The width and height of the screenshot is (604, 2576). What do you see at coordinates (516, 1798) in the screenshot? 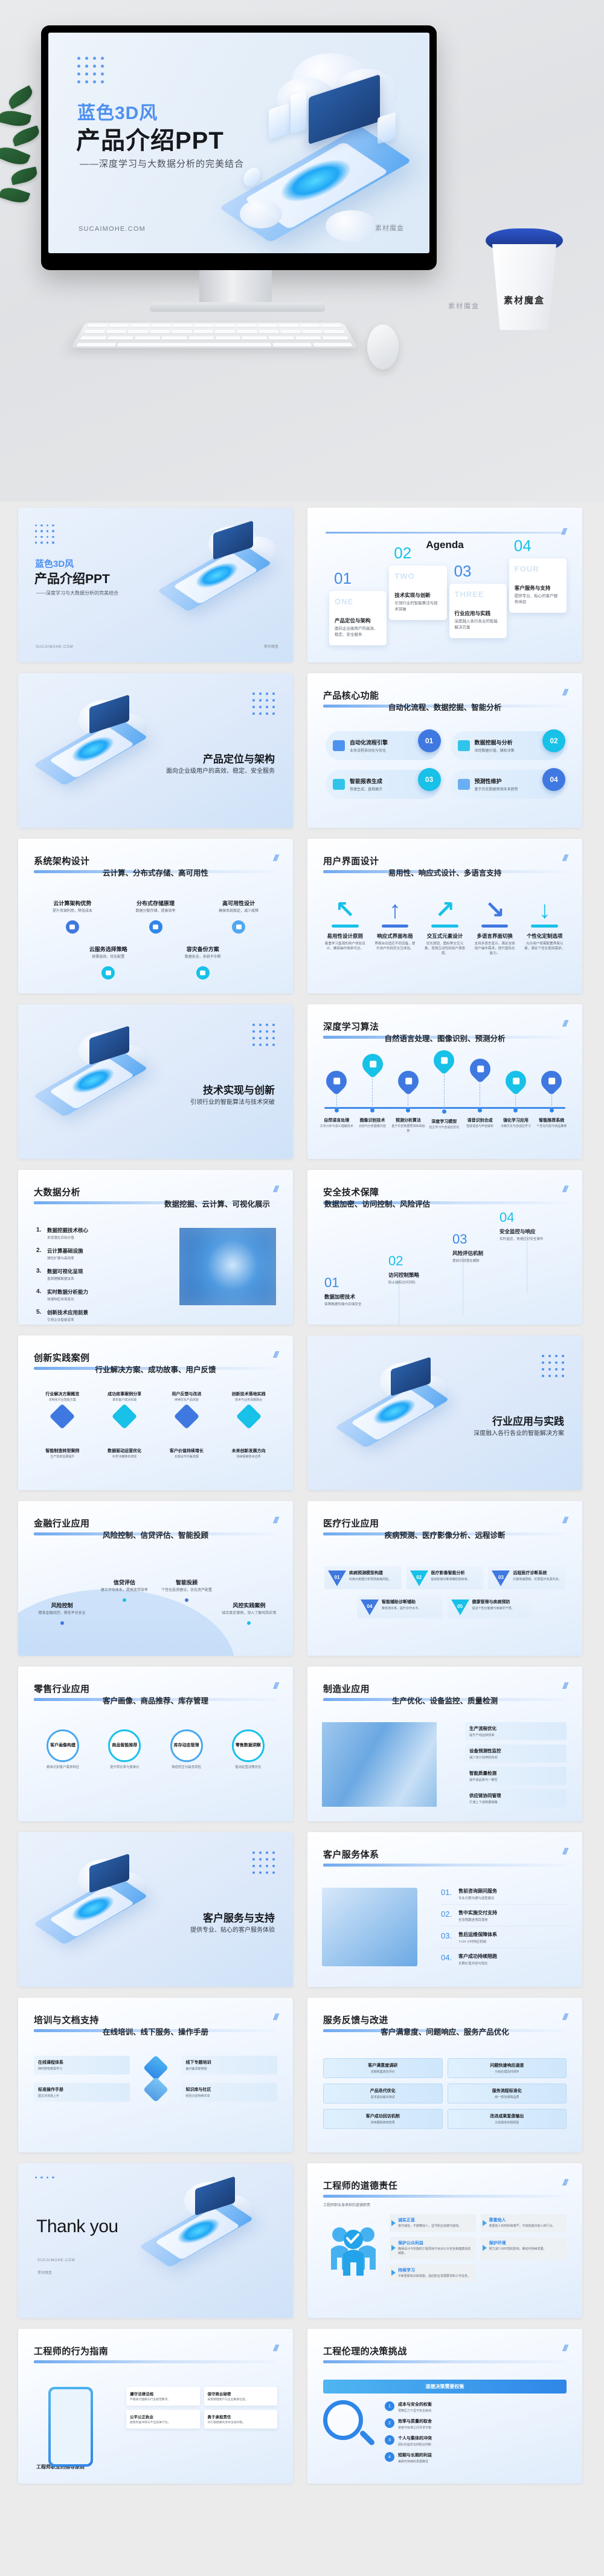
I see `list-item: 供应链协同管理 打通上下游数据链路` at bounding box center [516, 1798].